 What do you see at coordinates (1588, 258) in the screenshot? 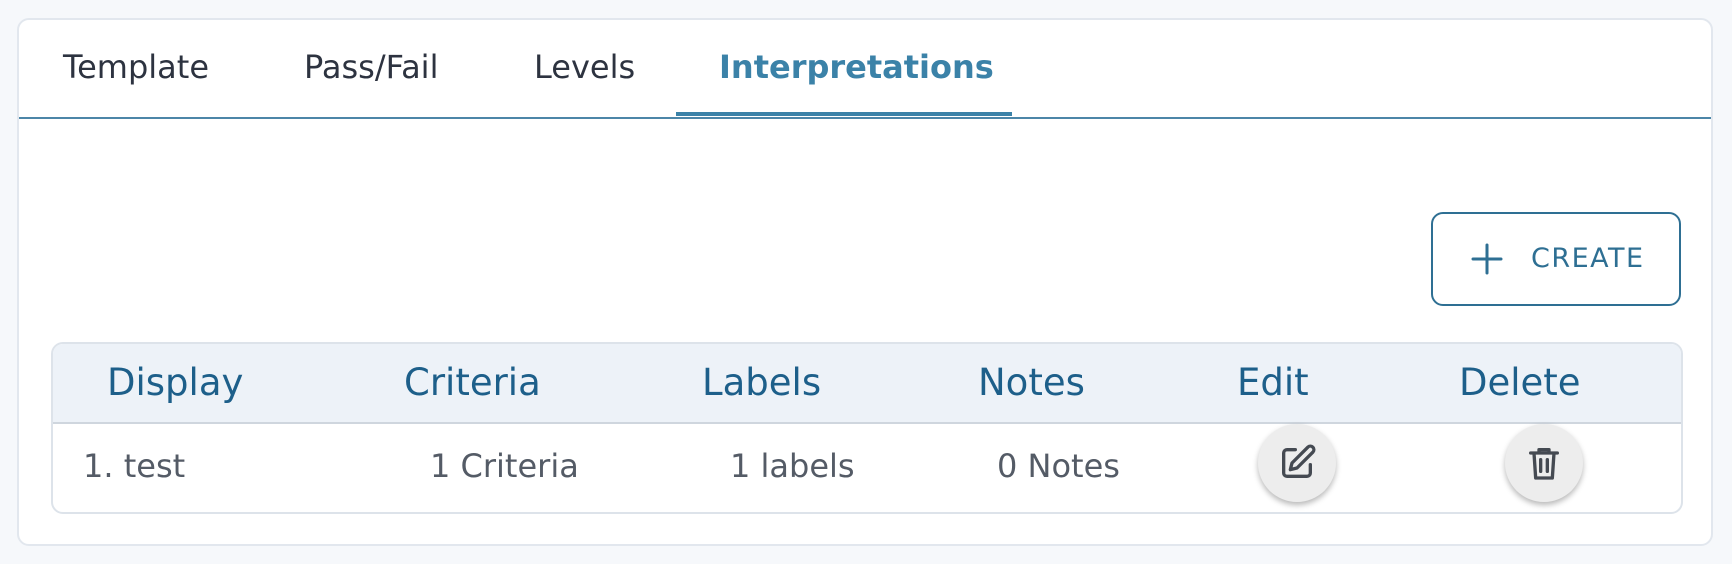
I see `create-button-label: CREATE` at bounding box center [1588, 258].